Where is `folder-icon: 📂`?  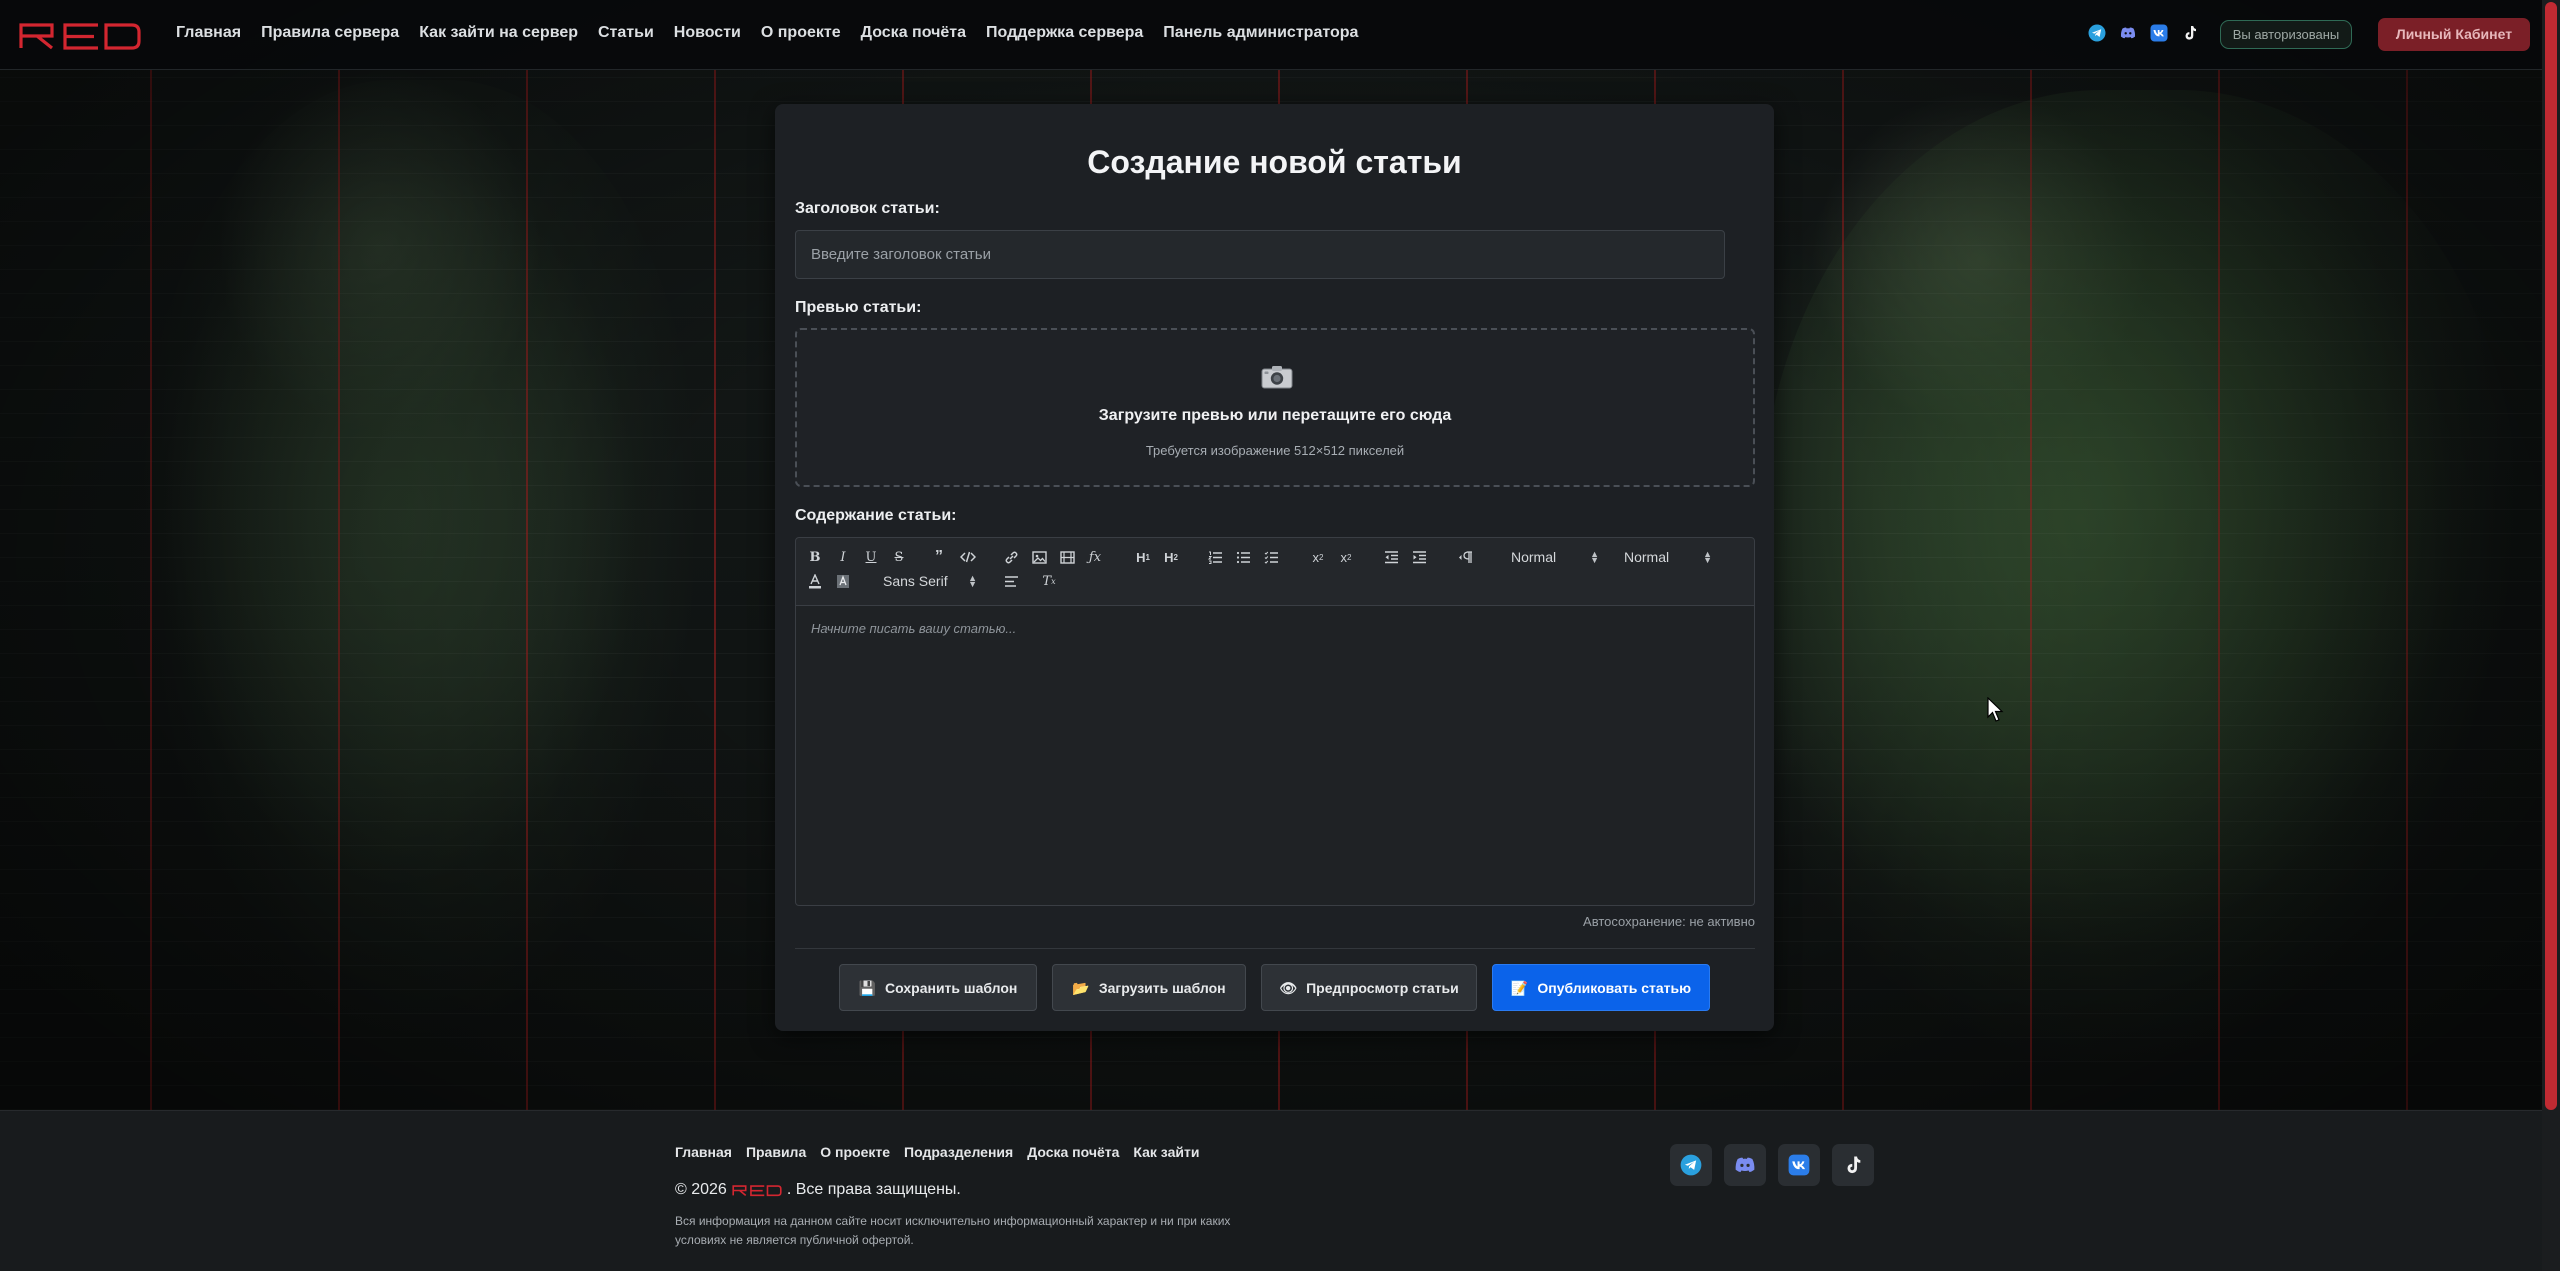
folder-icon: 📂 is located at coordinates (1081, 987).